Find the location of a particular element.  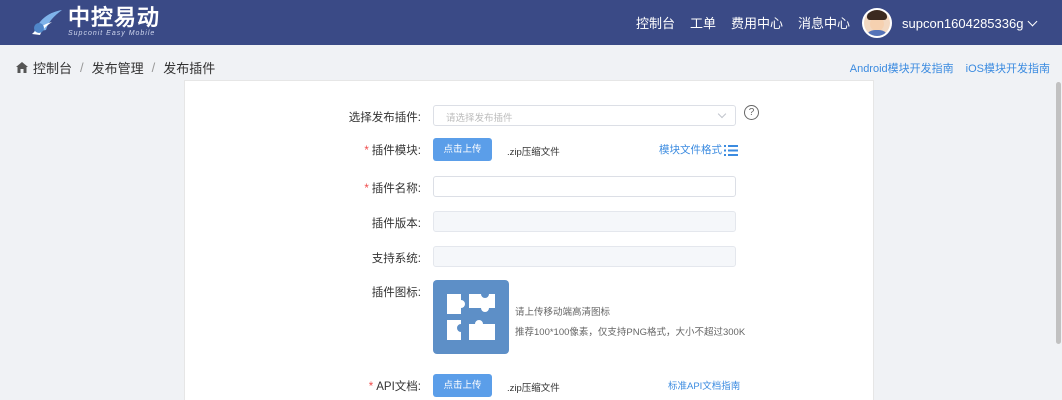

select-plugin-placeholder: 请选择发布插件 is located at coordinates (479, 118).